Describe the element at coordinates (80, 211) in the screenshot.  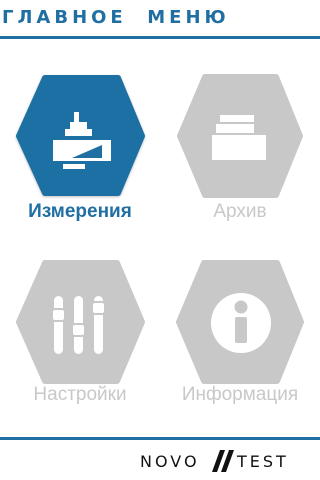
I see `menu-item-label: Измерения` at that location.